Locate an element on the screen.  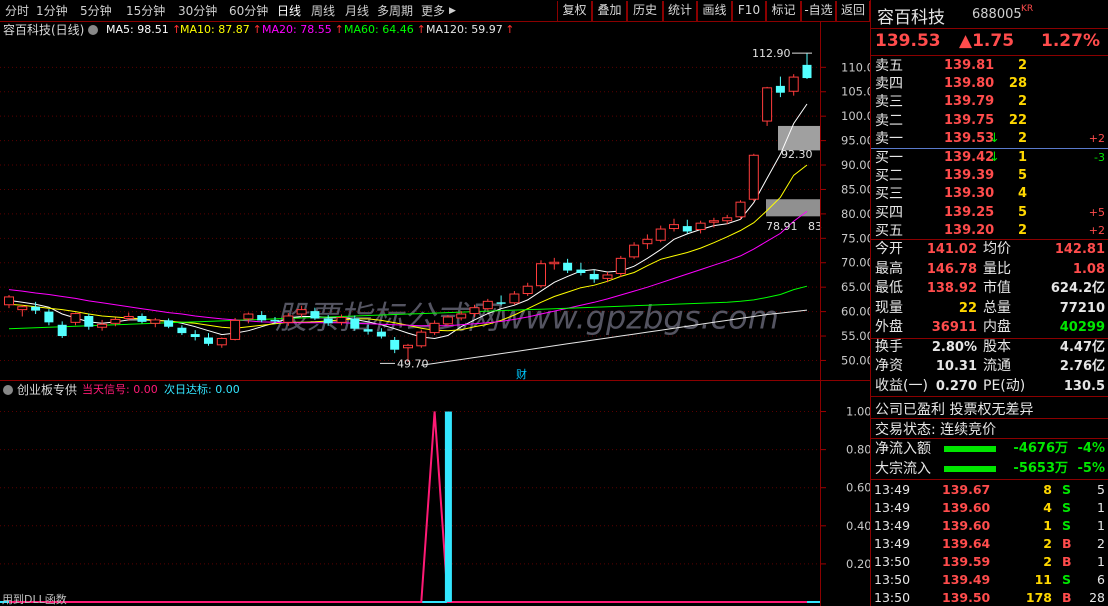
bid-row: 买五 139.20 2 +2 is located at coordinates (989, 231).